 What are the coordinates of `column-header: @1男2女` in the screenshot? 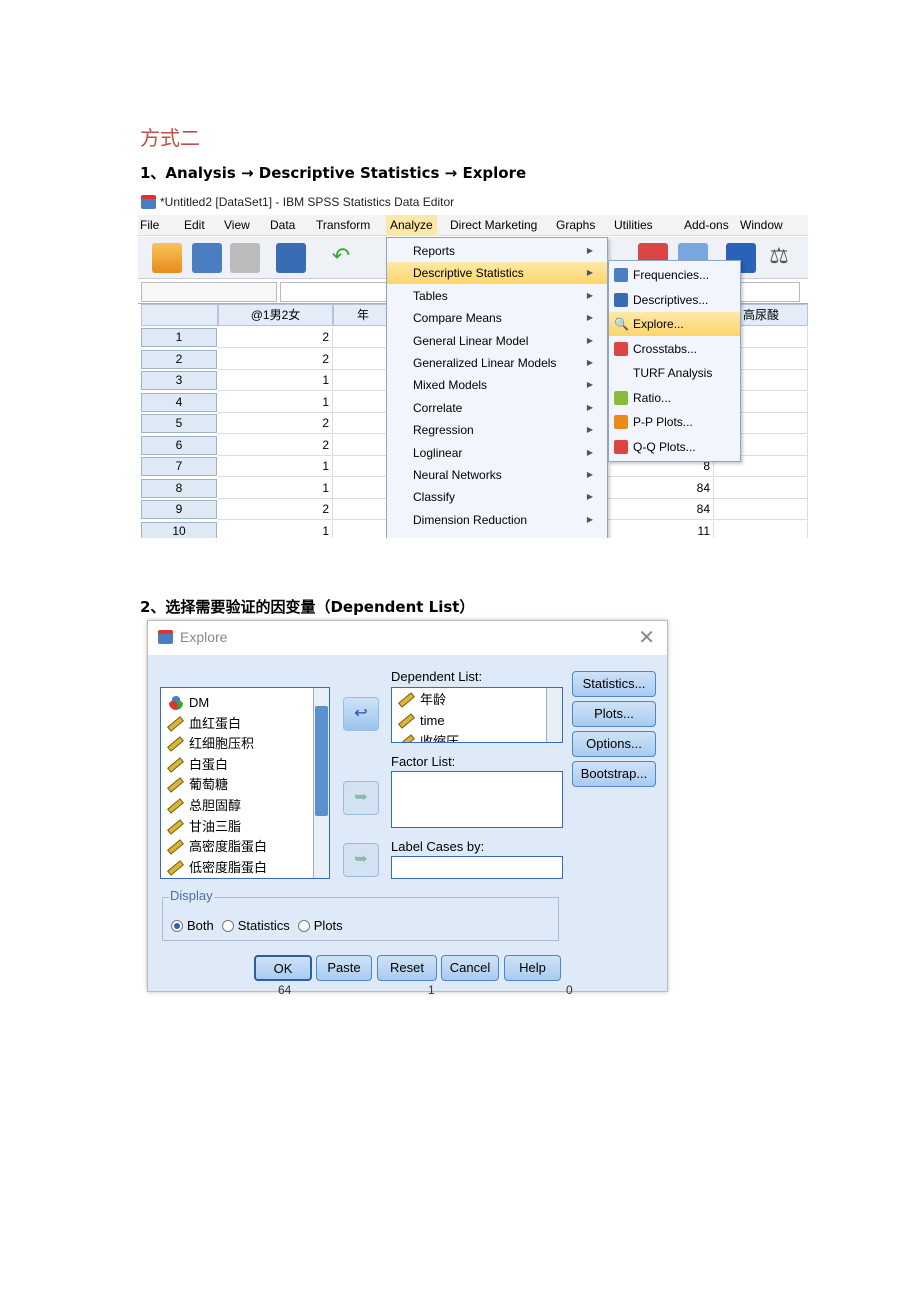 It's located at (275, 315).